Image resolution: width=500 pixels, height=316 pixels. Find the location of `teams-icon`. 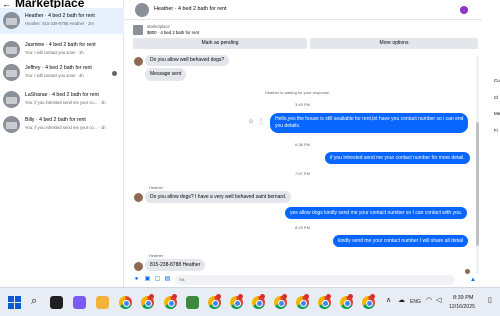

teams-icon is located at coordinates (79, 302).